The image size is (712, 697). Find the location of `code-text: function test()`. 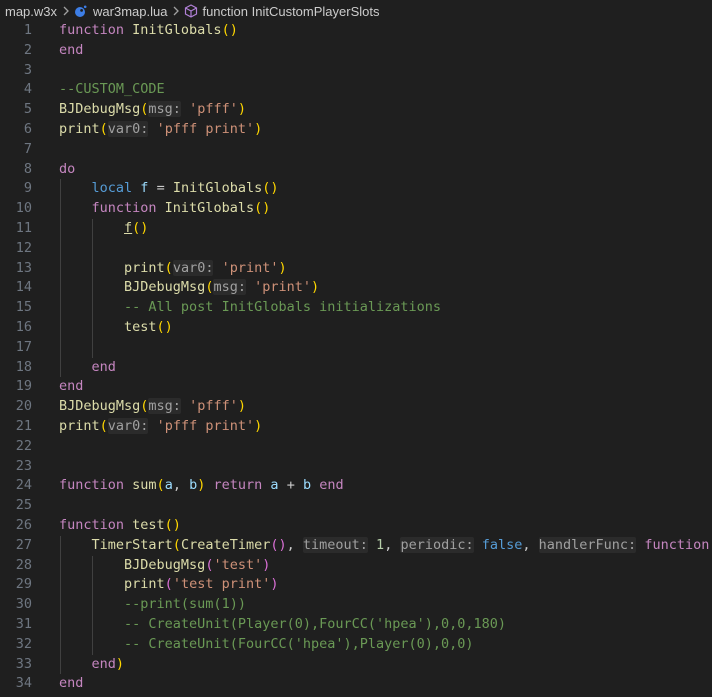

code-text: function test() is located at coordinates (120, 526).